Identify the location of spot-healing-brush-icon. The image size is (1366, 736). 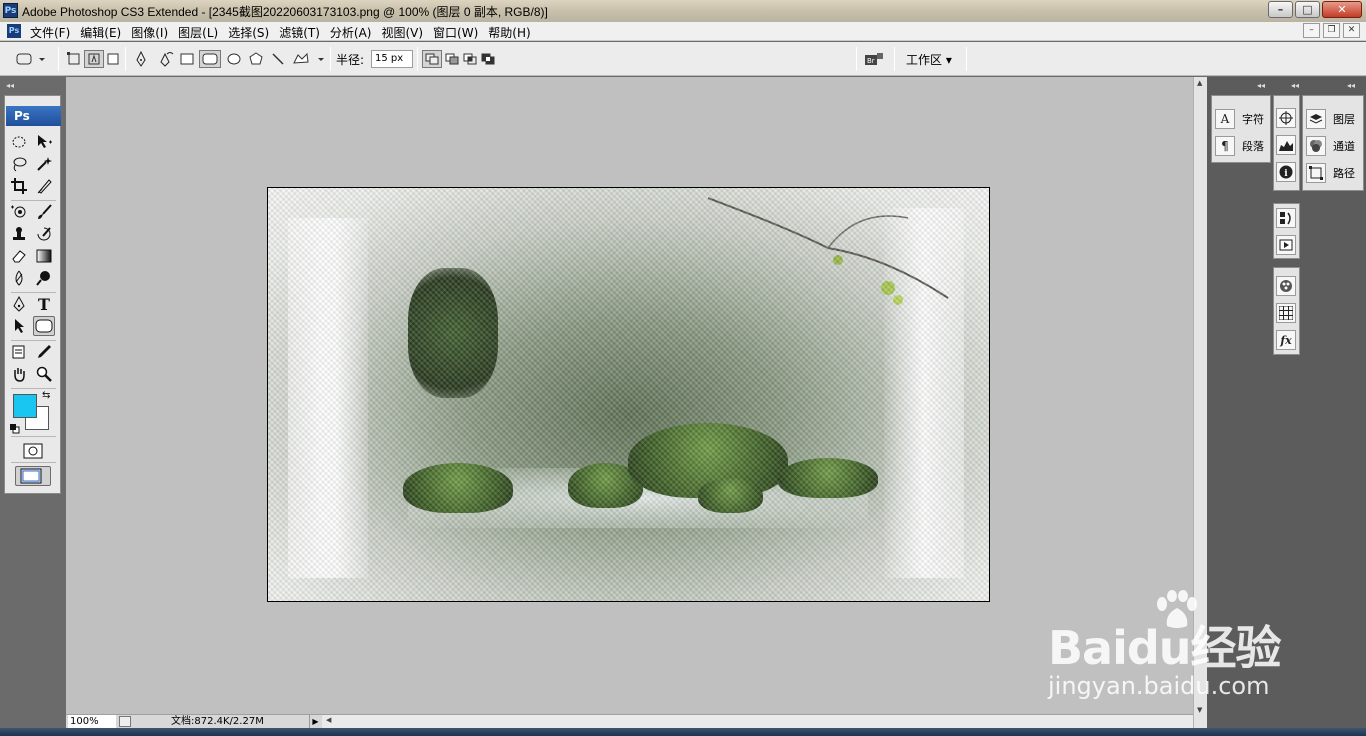
(19, 212).